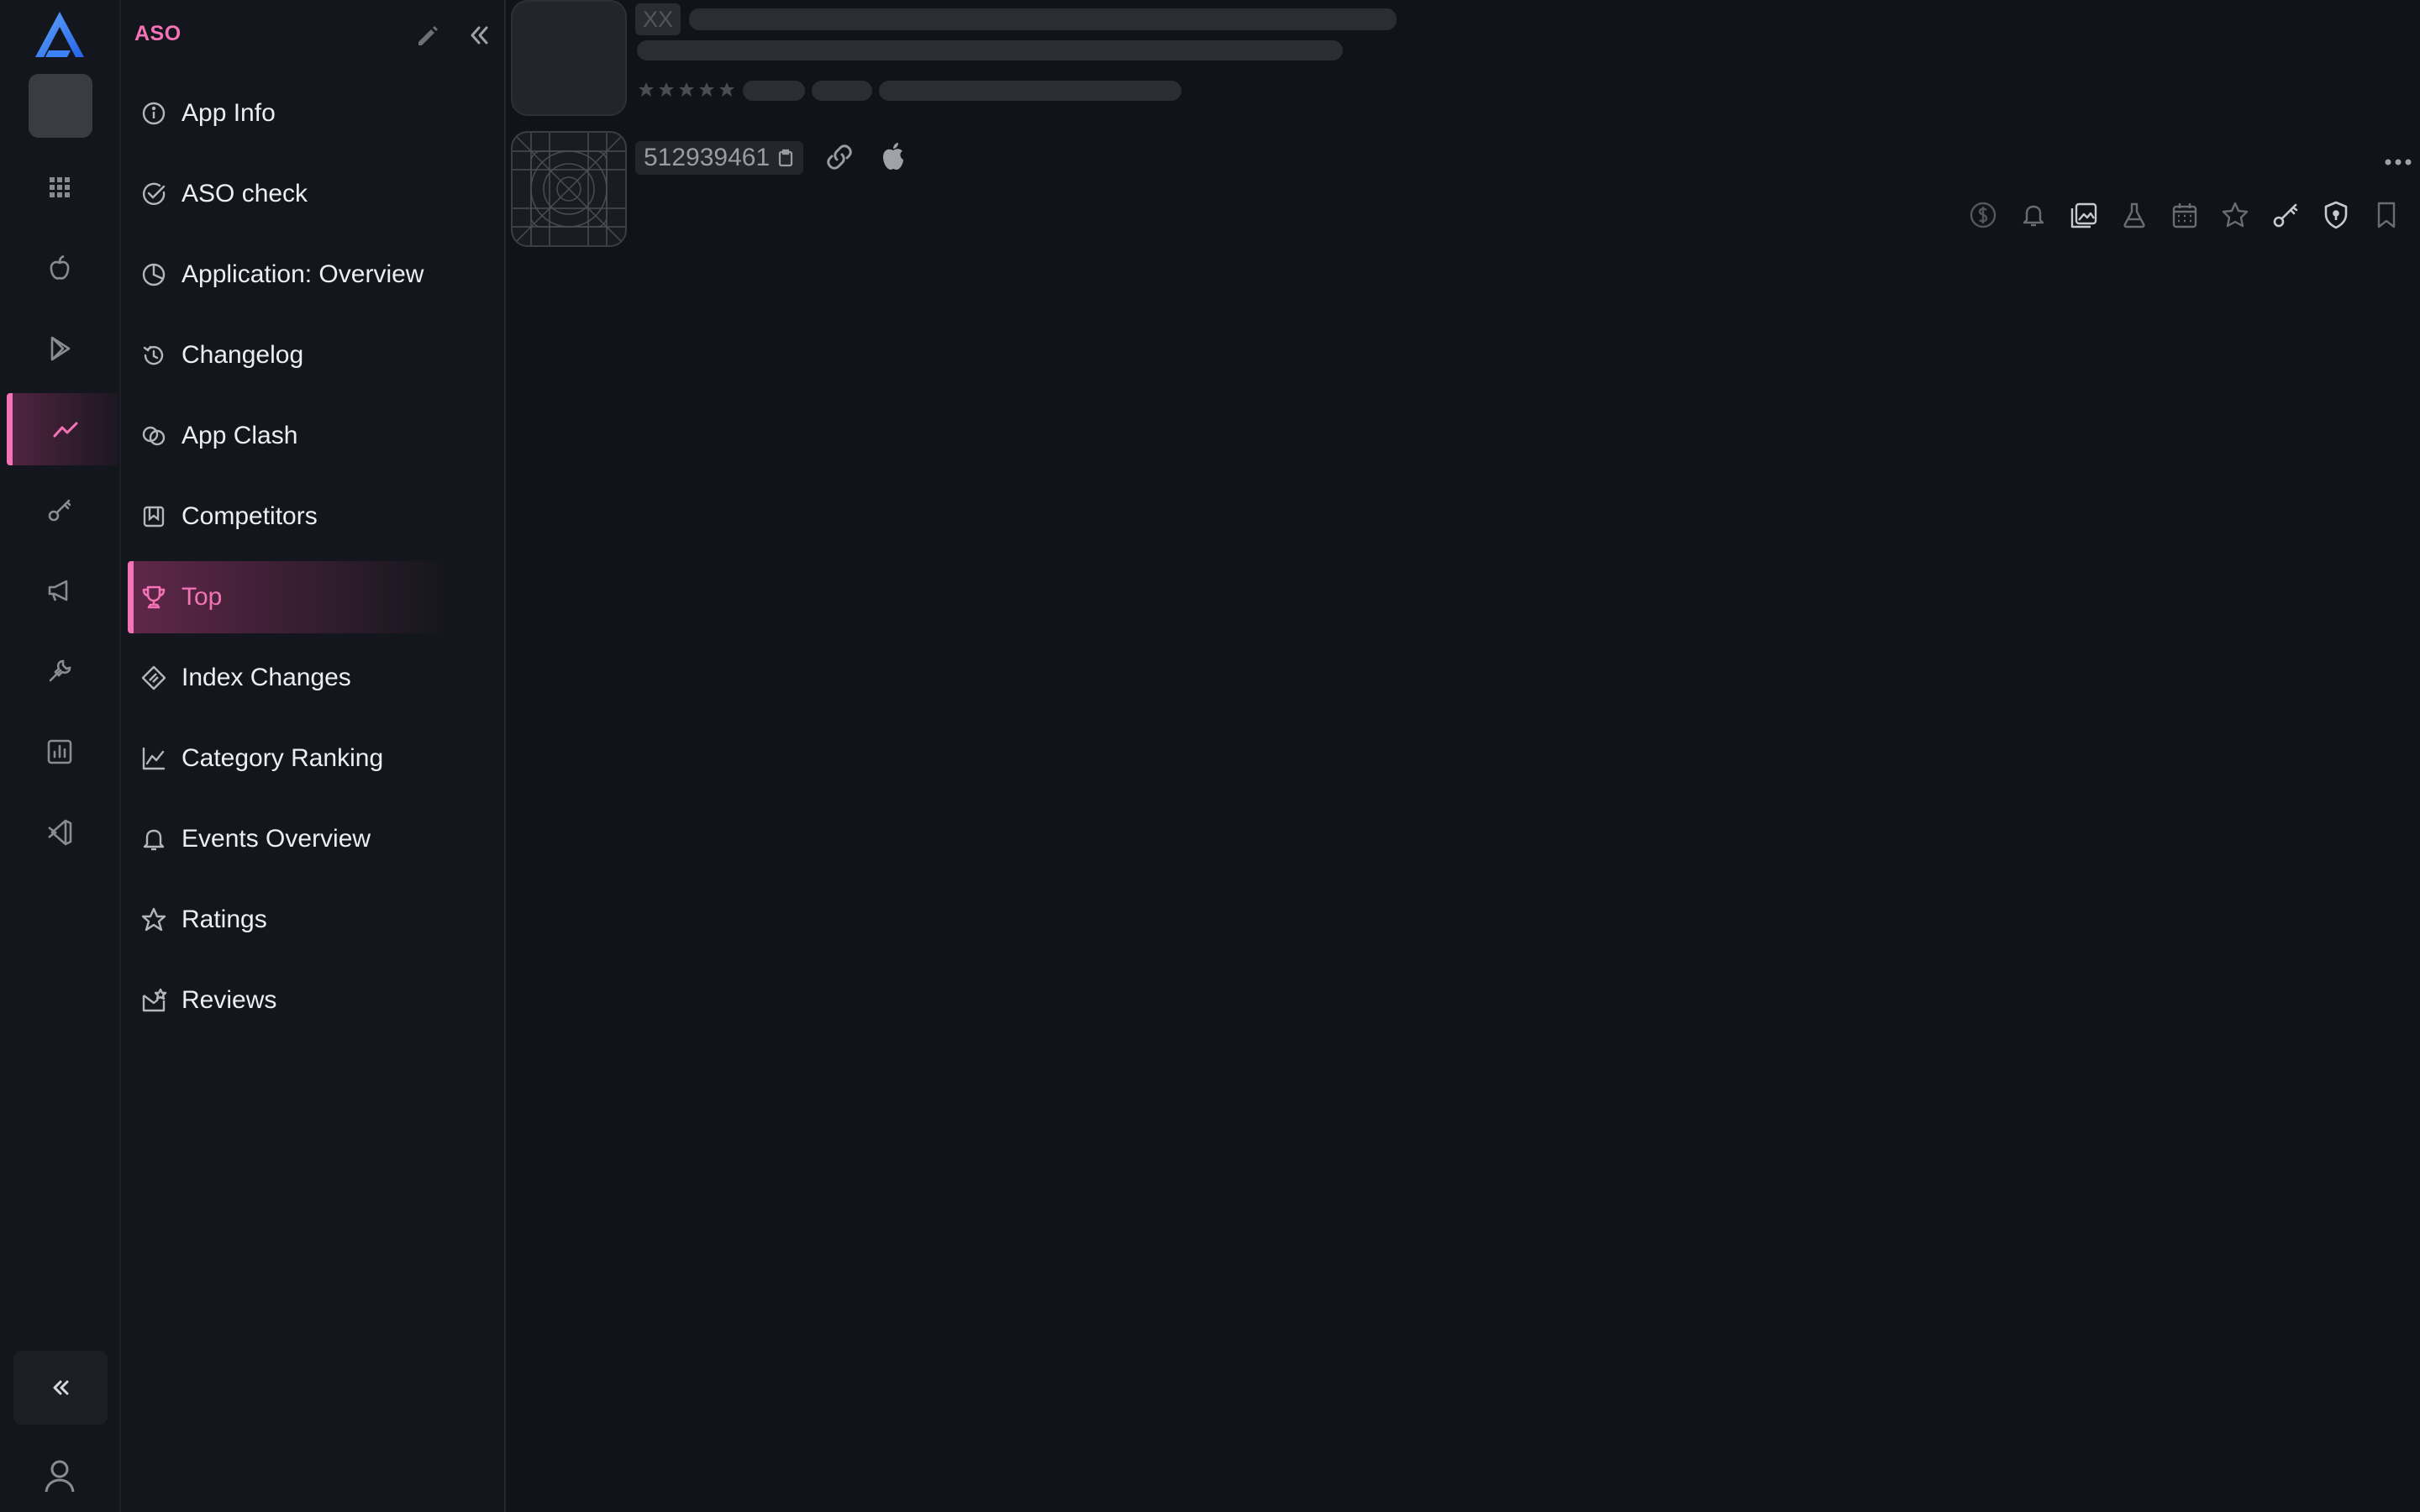 Image resolution: width=2420 pixels, height=1512 pixels. I want to click on sidebar-item-competitors: Competitors, so click(287, 516).